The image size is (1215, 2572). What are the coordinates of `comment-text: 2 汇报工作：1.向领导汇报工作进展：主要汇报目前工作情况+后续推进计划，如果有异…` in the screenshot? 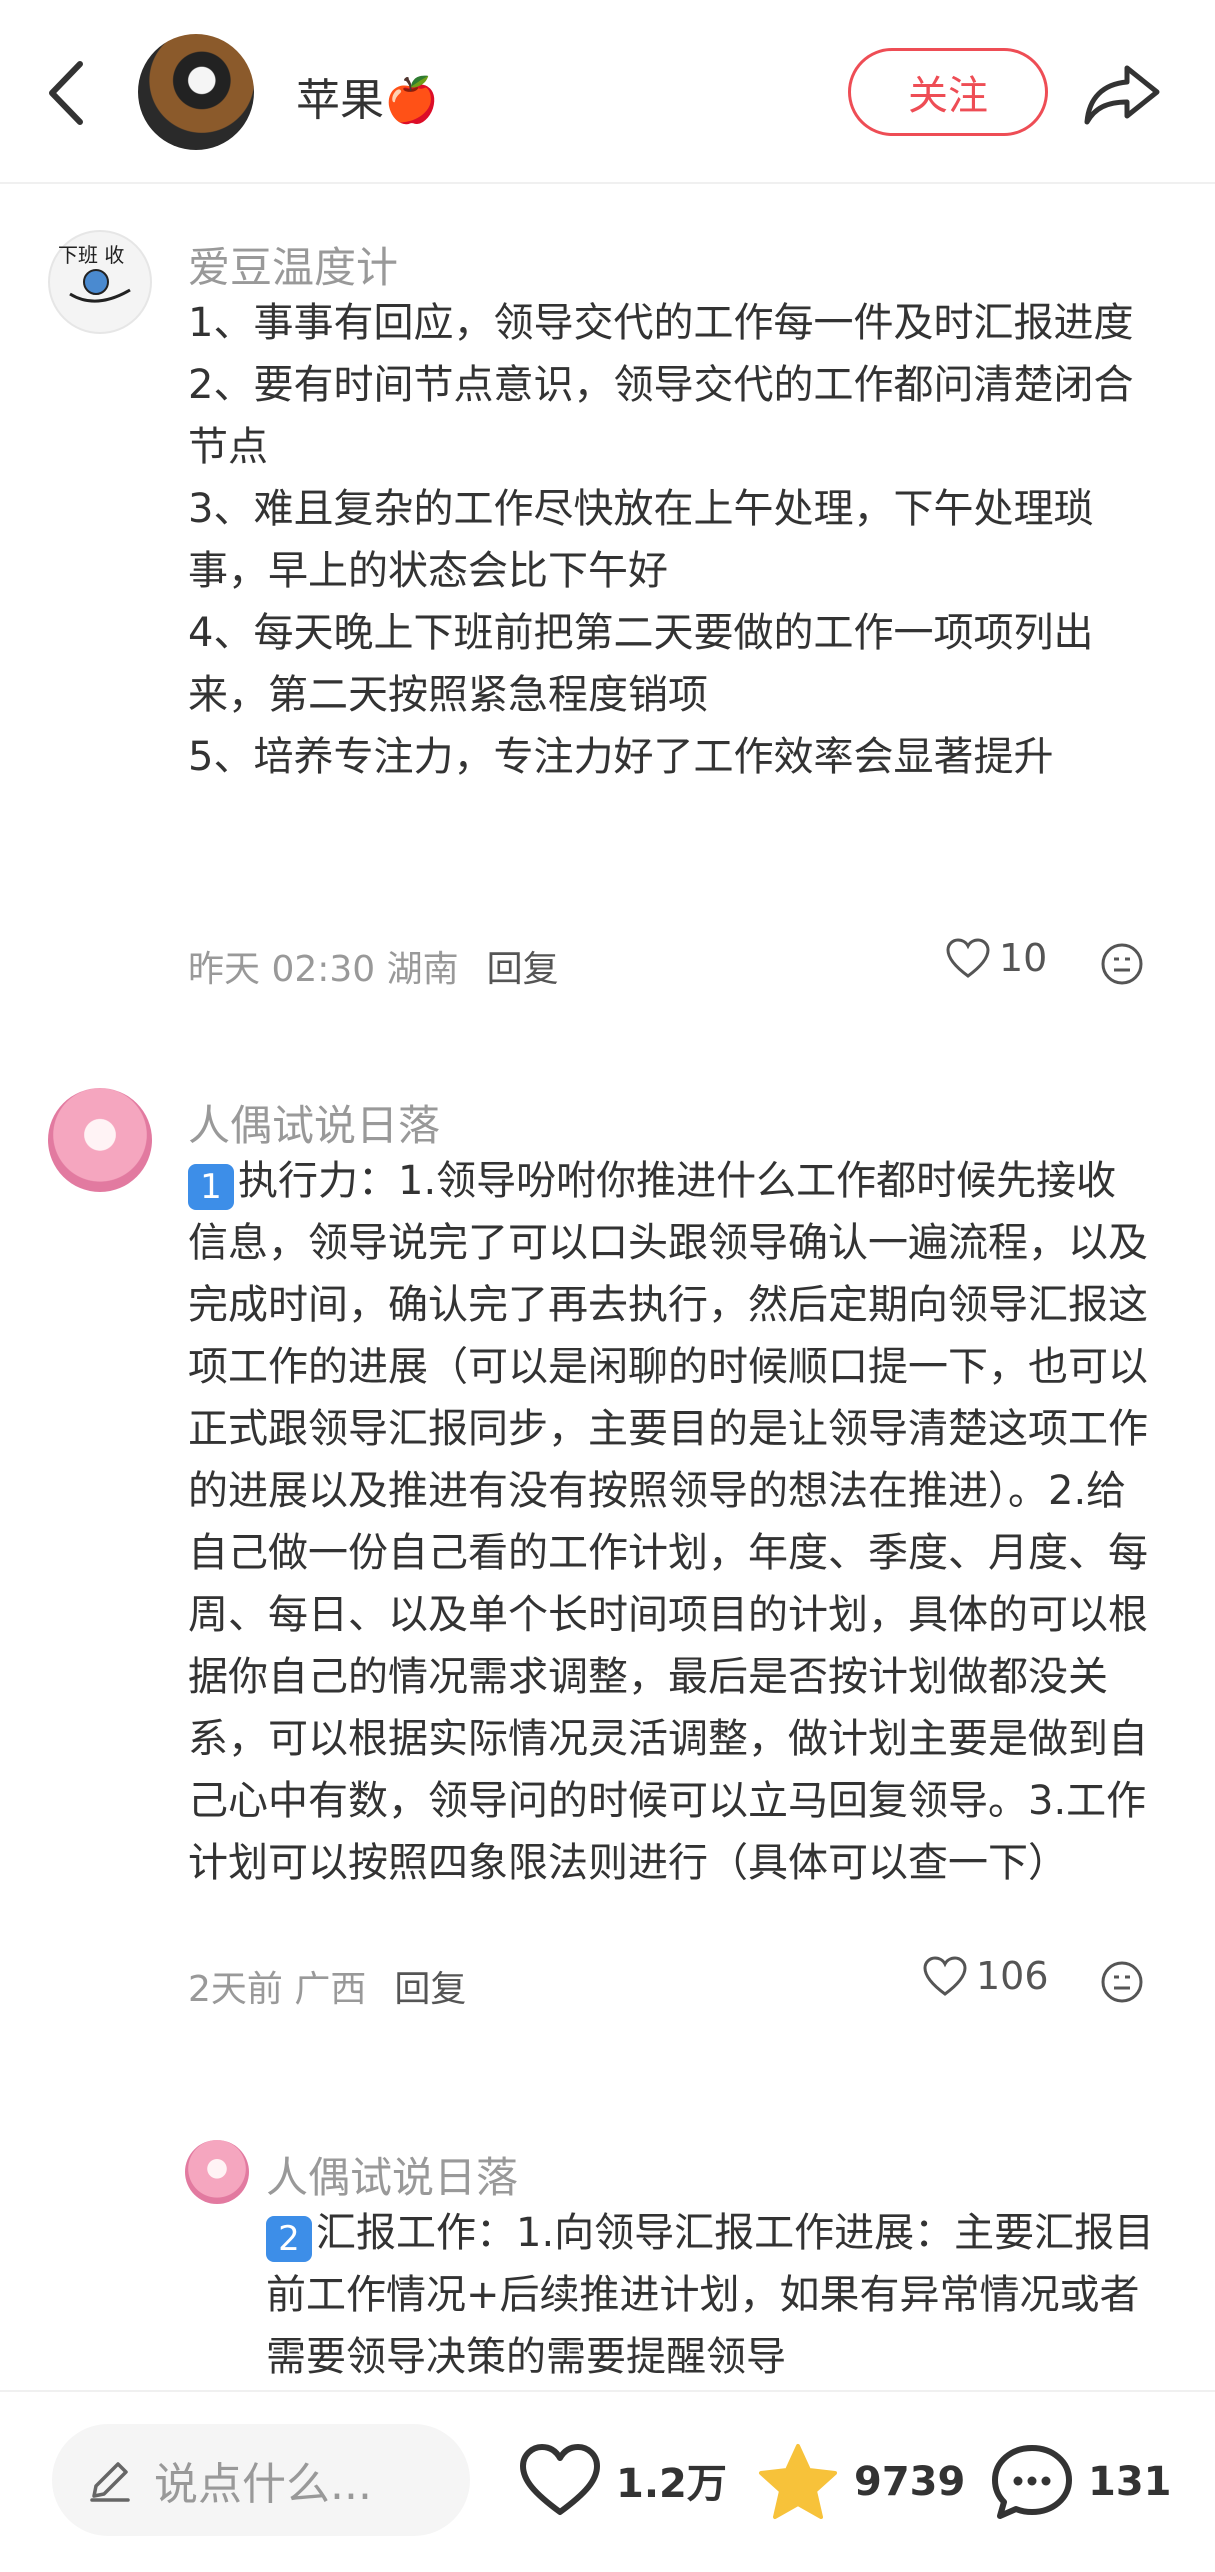 It's located at (718, 2297).